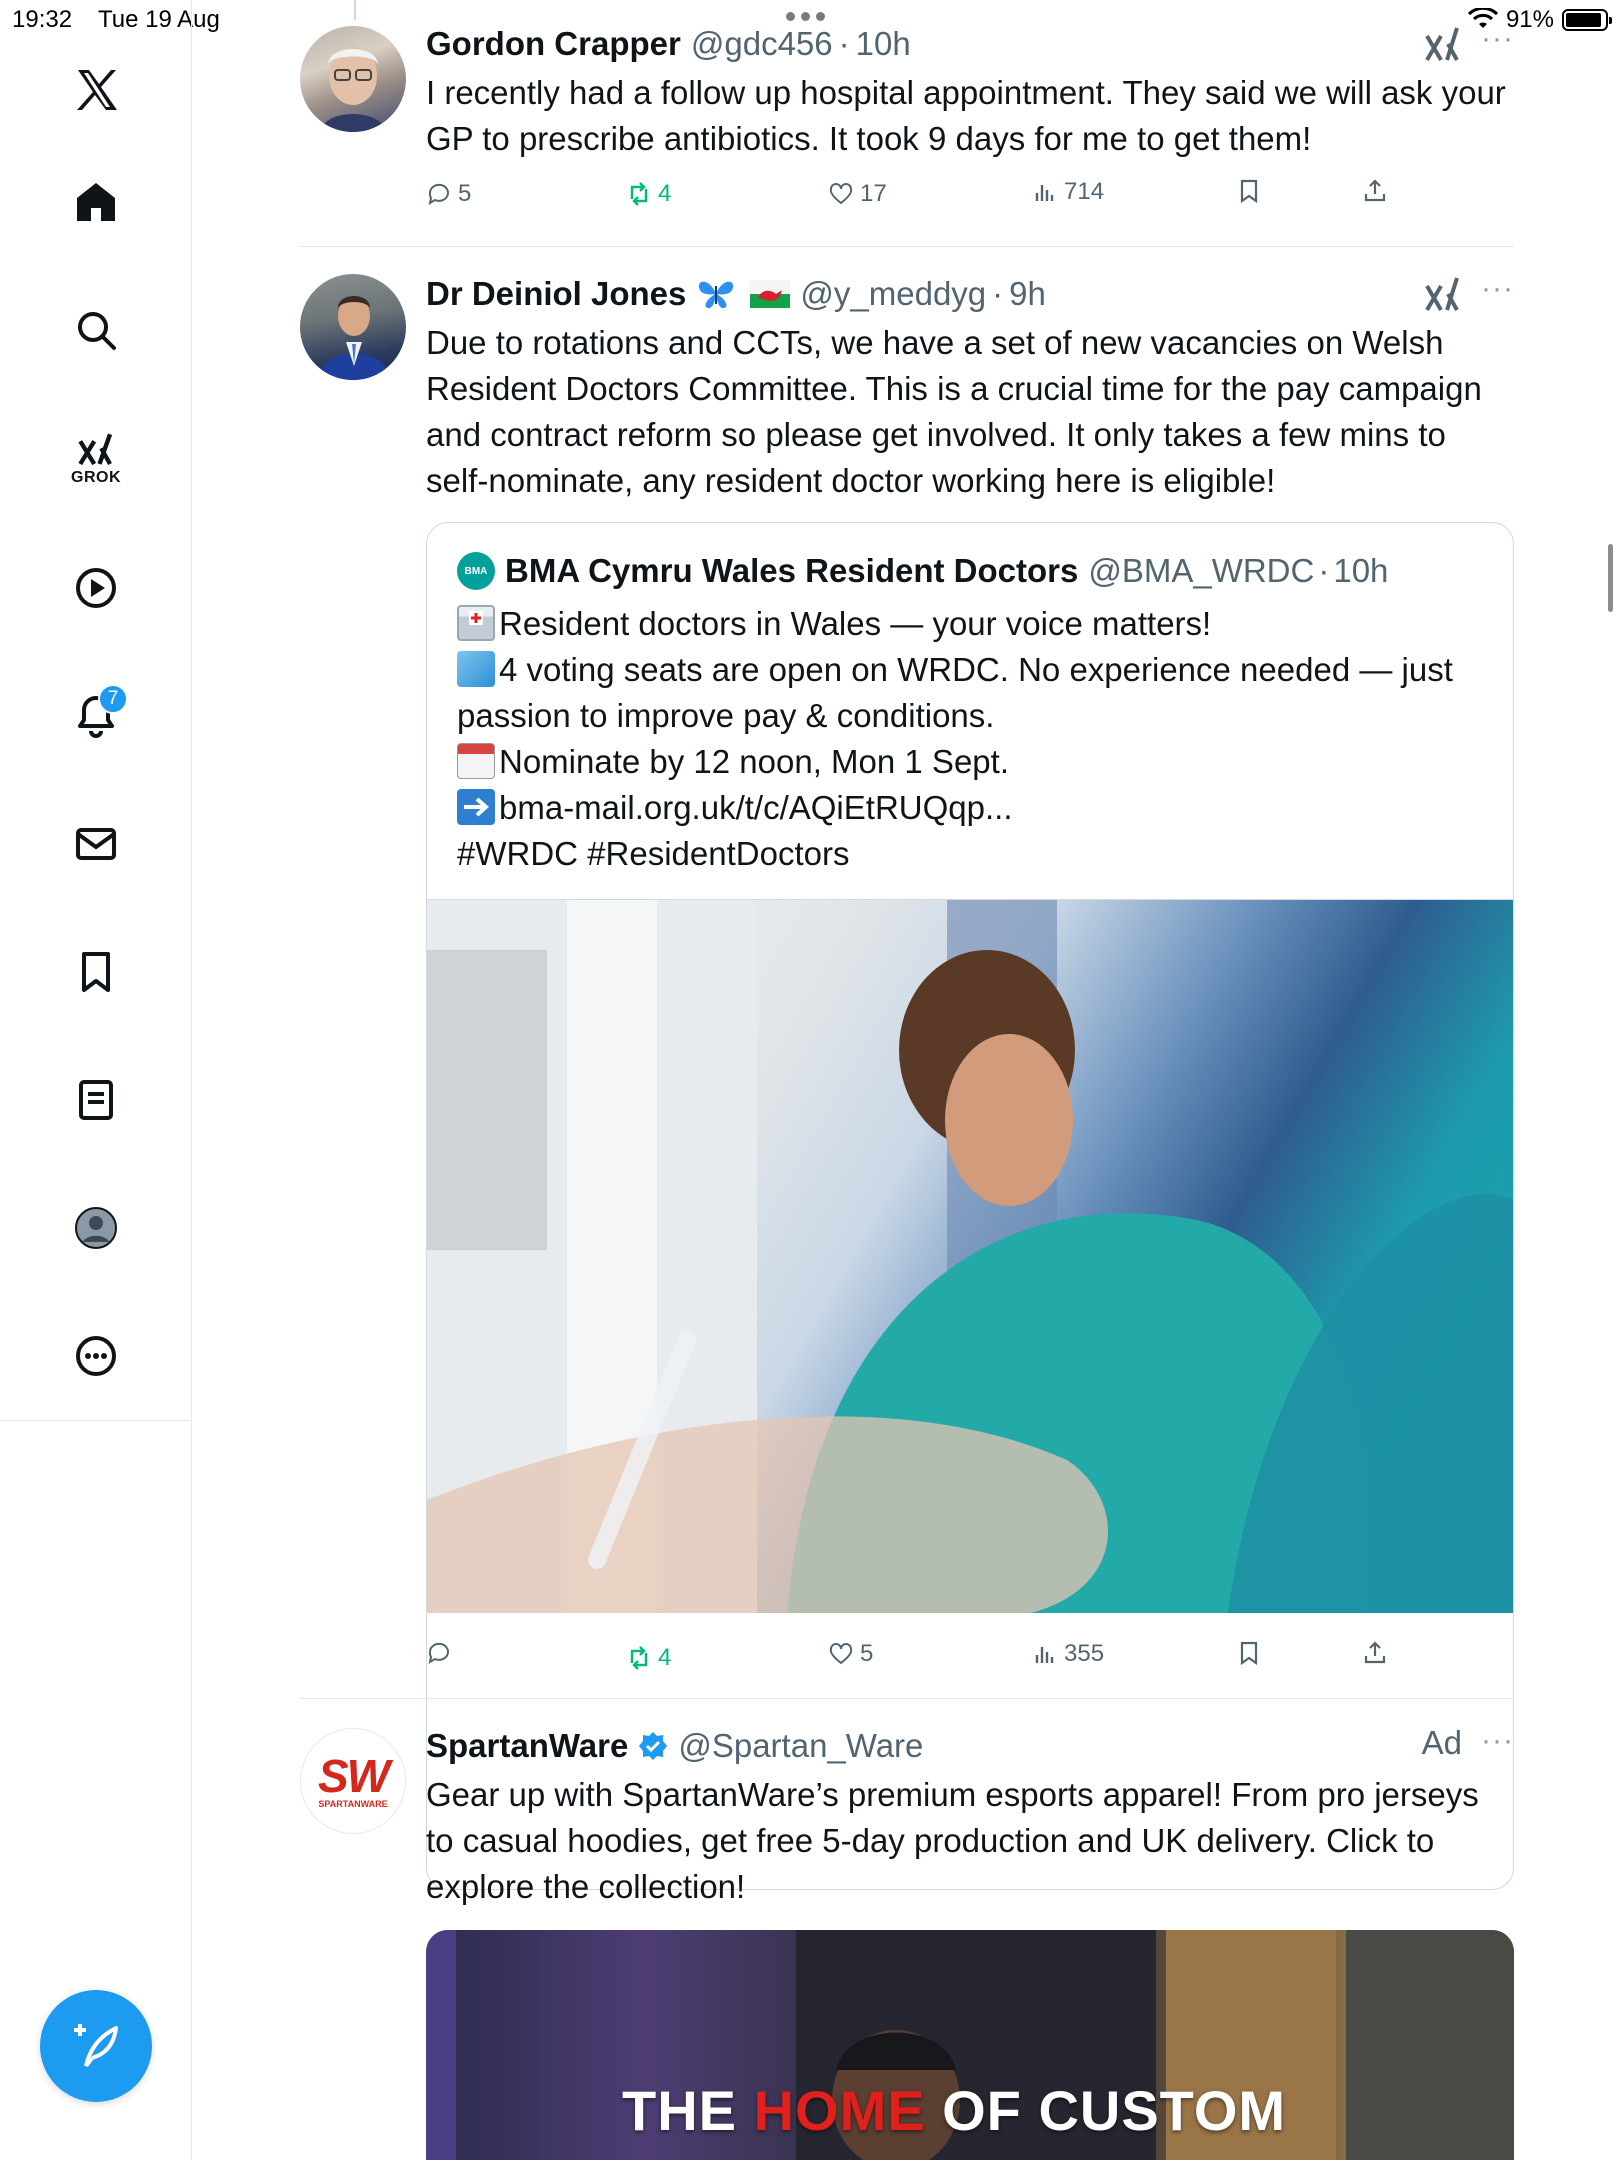 The image size is (1620, 2160). I want to click on quote-line: passion to improve pay & conditions., so click(726, 715).